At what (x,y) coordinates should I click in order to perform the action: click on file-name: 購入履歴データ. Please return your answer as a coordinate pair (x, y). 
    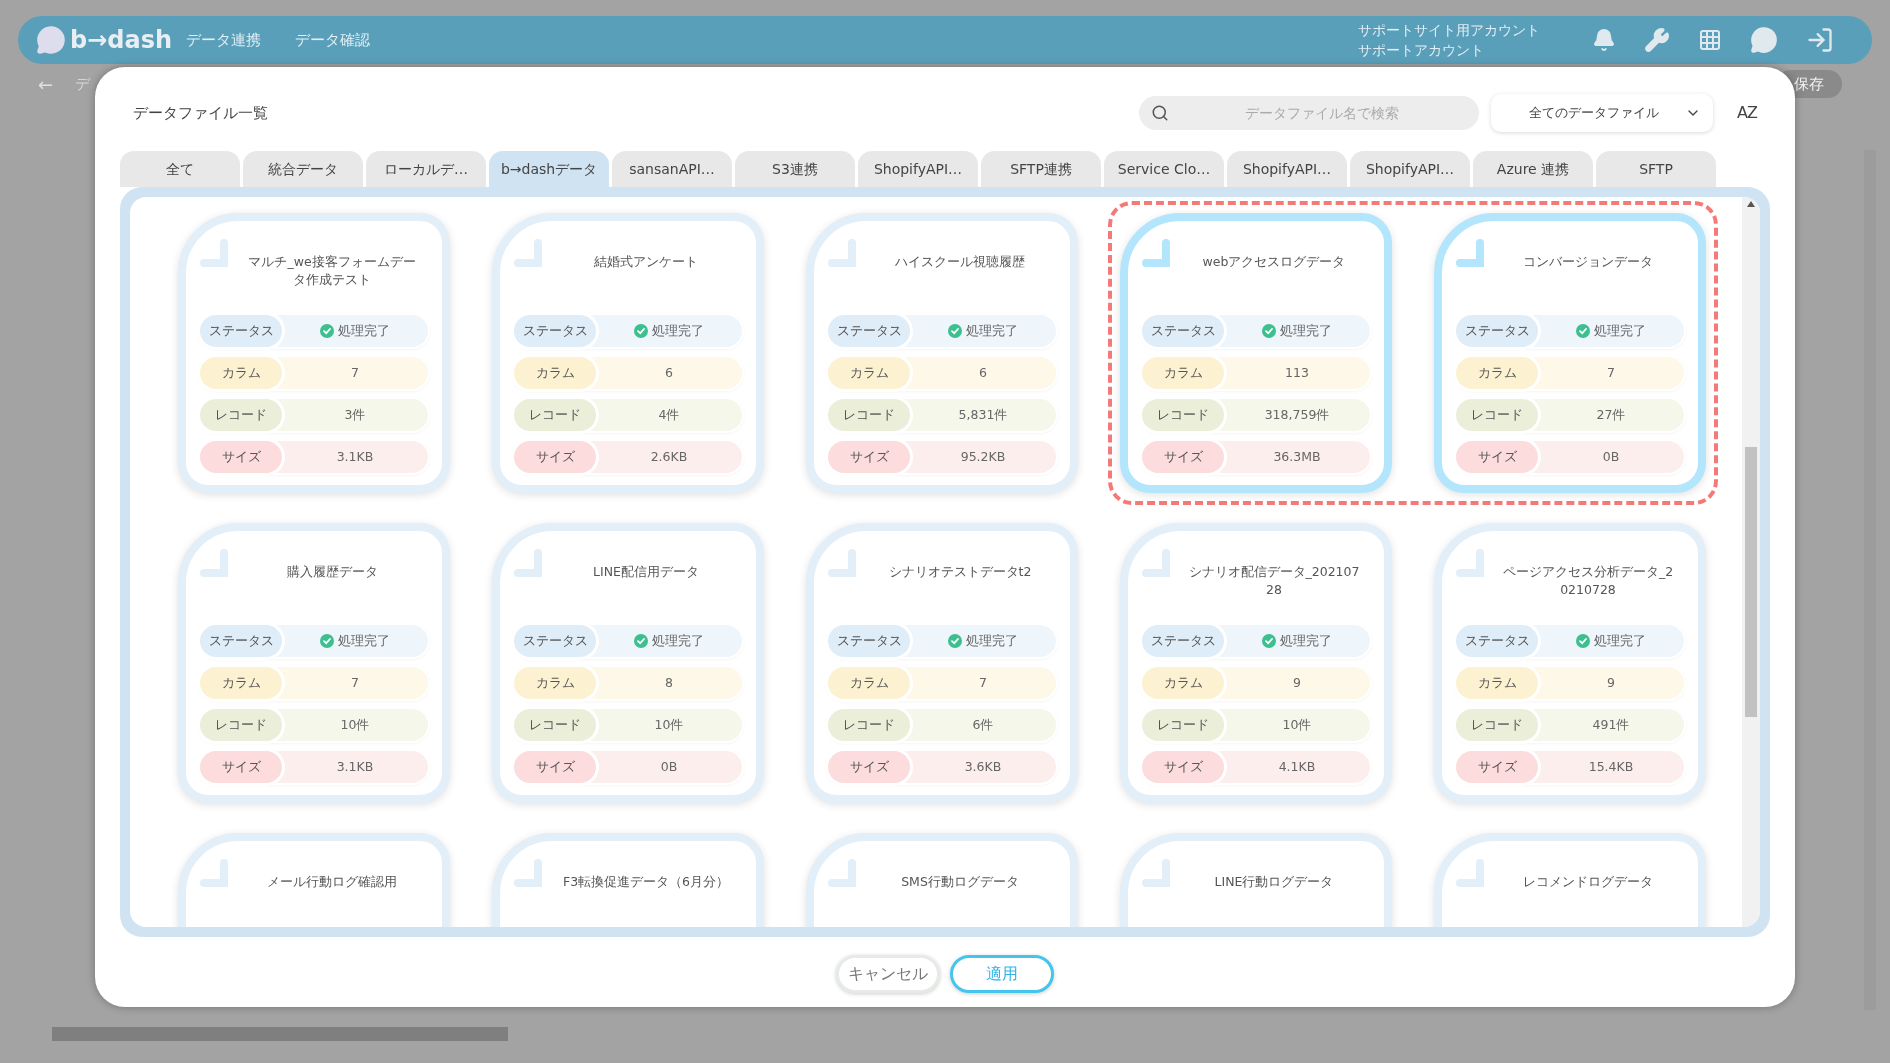
    Looking at the image, I should click on (332, 572).